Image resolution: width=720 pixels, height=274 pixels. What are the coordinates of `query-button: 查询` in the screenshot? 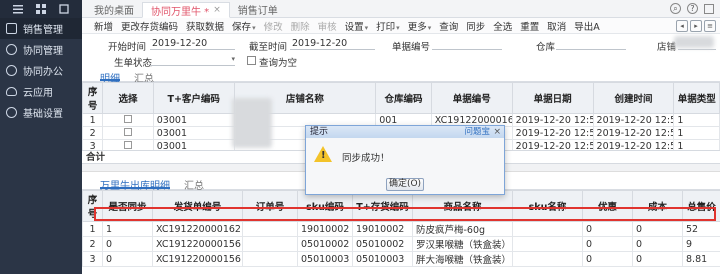 It's located at (448, 26).